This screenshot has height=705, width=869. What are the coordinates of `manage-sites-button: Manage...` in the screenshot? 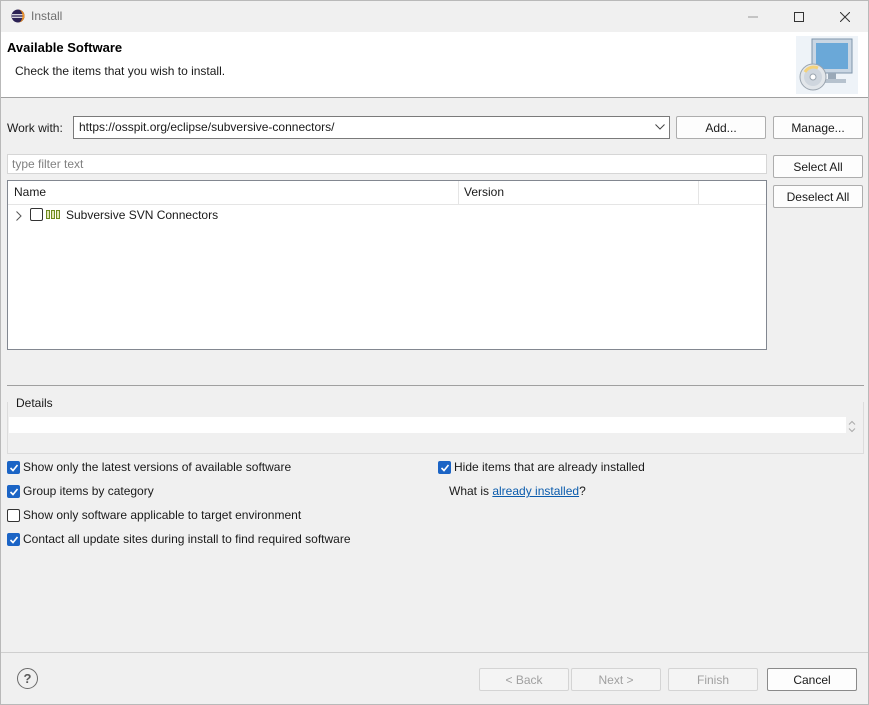 It's located at (818, 127).